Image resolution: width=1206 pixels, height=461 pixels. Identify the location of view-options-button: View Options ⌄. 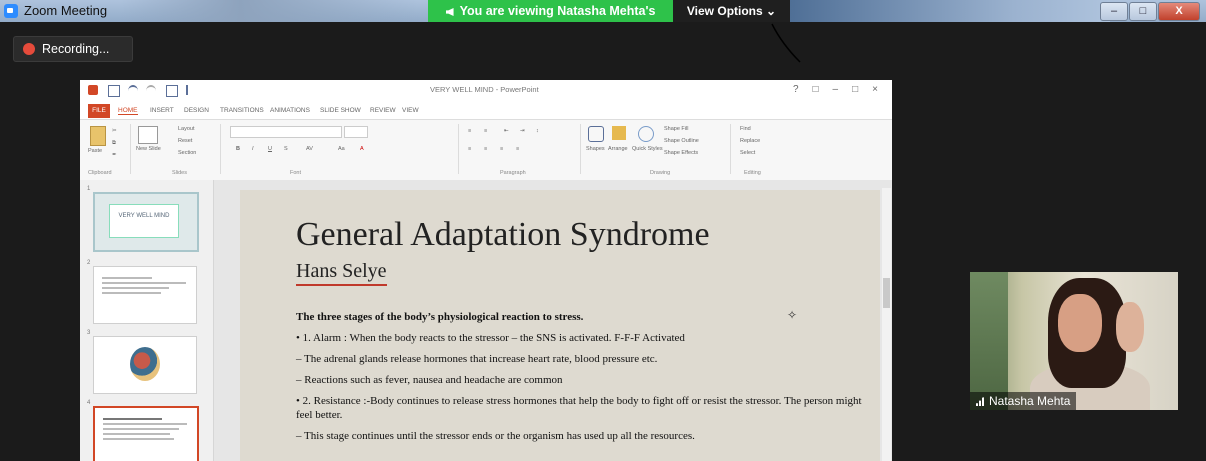
(731, 11).